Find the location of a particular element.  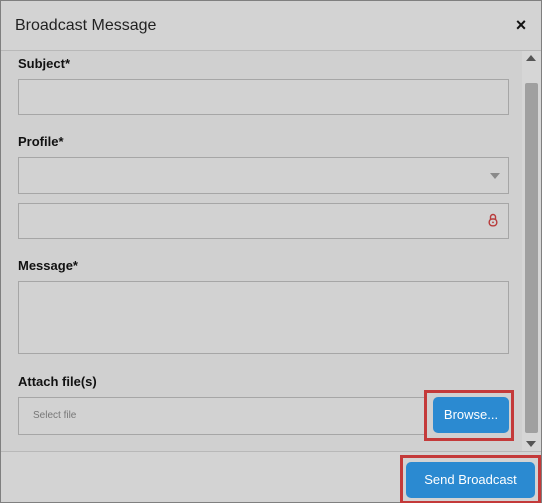

dialog-footer: Send Broadcast is located at coordinates (271, 477).